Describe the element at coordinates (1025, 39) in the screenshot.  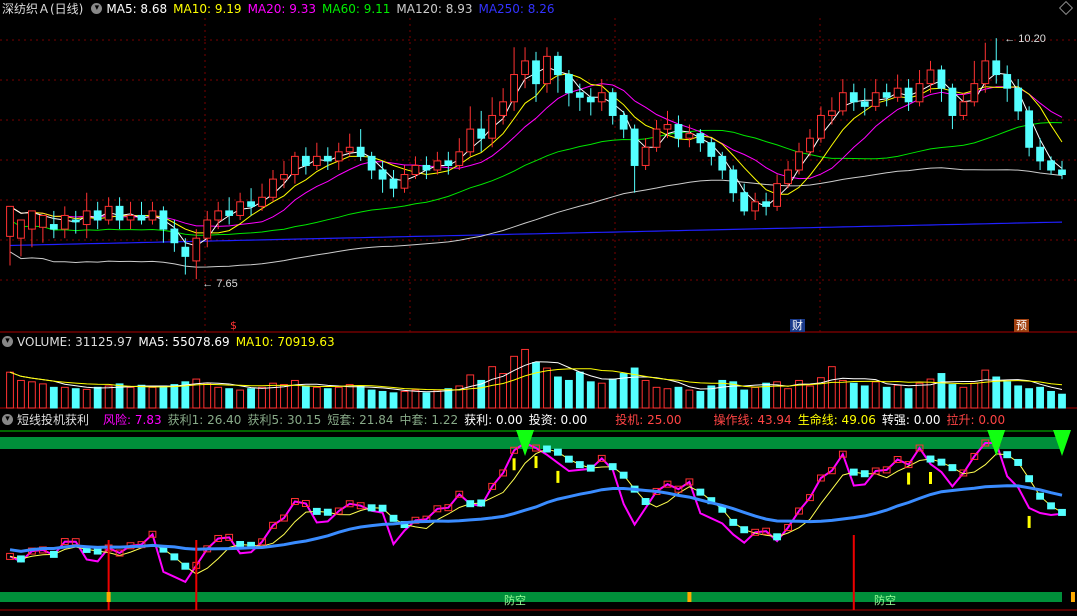
I see `high-price-label: ← 10.20` at that location.